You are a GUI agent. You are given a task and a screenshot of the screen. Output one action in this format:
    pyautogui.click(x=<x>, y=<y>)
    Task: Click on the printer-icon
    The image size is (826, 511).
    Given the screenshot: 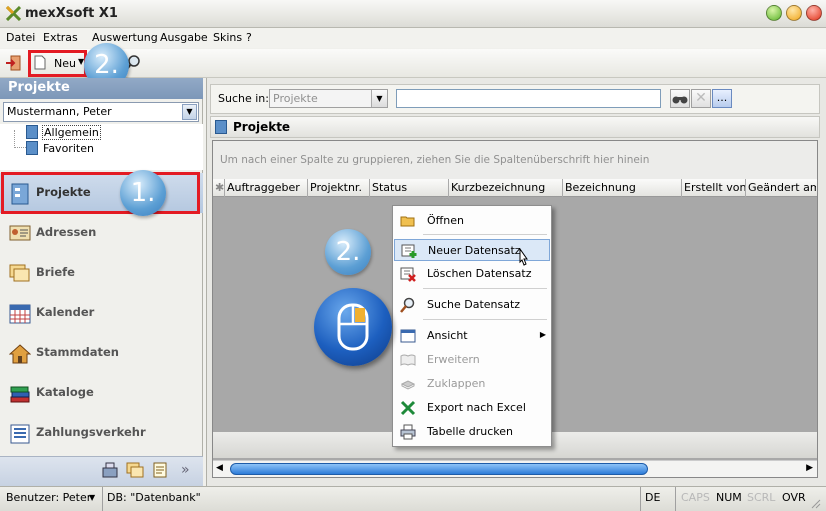 What is the action you would take?
    pyautogui.click(x=408, y=432)
    